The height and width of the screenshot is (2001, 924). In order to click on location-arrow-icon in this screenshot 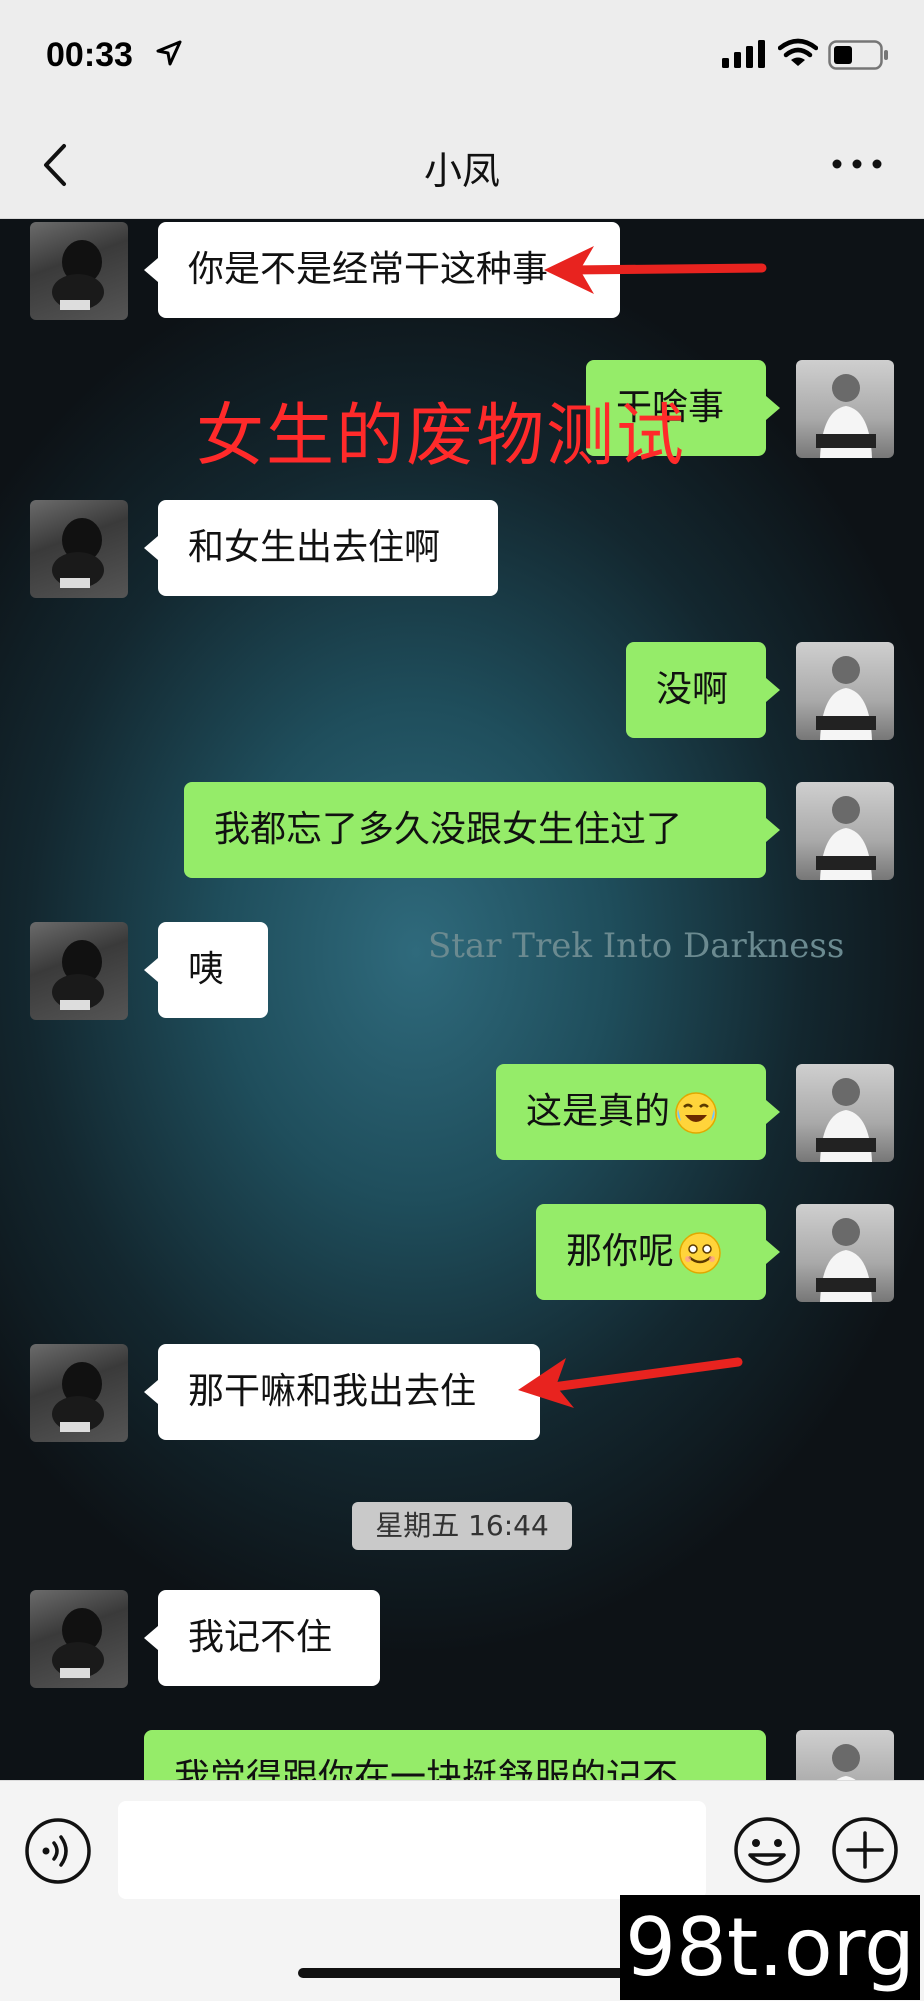, I will do `click(169, 53)`.